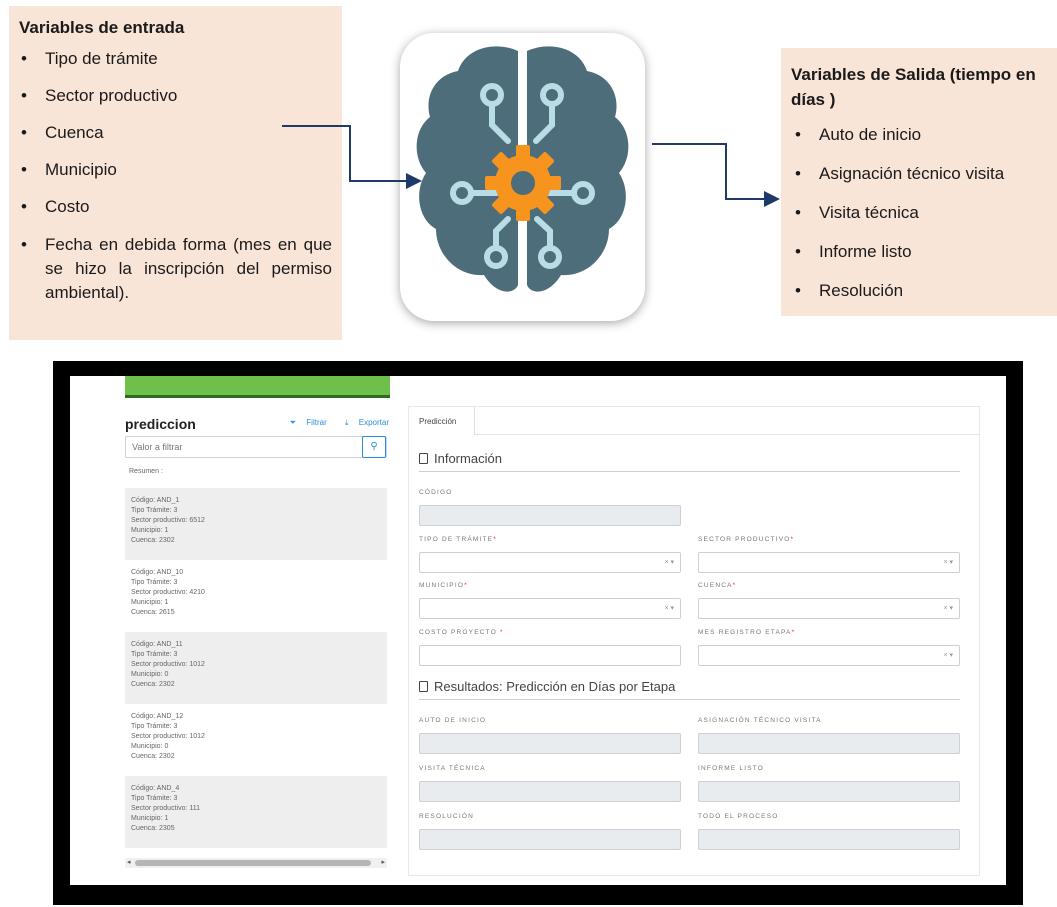 This screenshot has height=907, width=1057. I want to click on section-title: Resultados: Predicción en Días por Etapa, so click(555, 686).